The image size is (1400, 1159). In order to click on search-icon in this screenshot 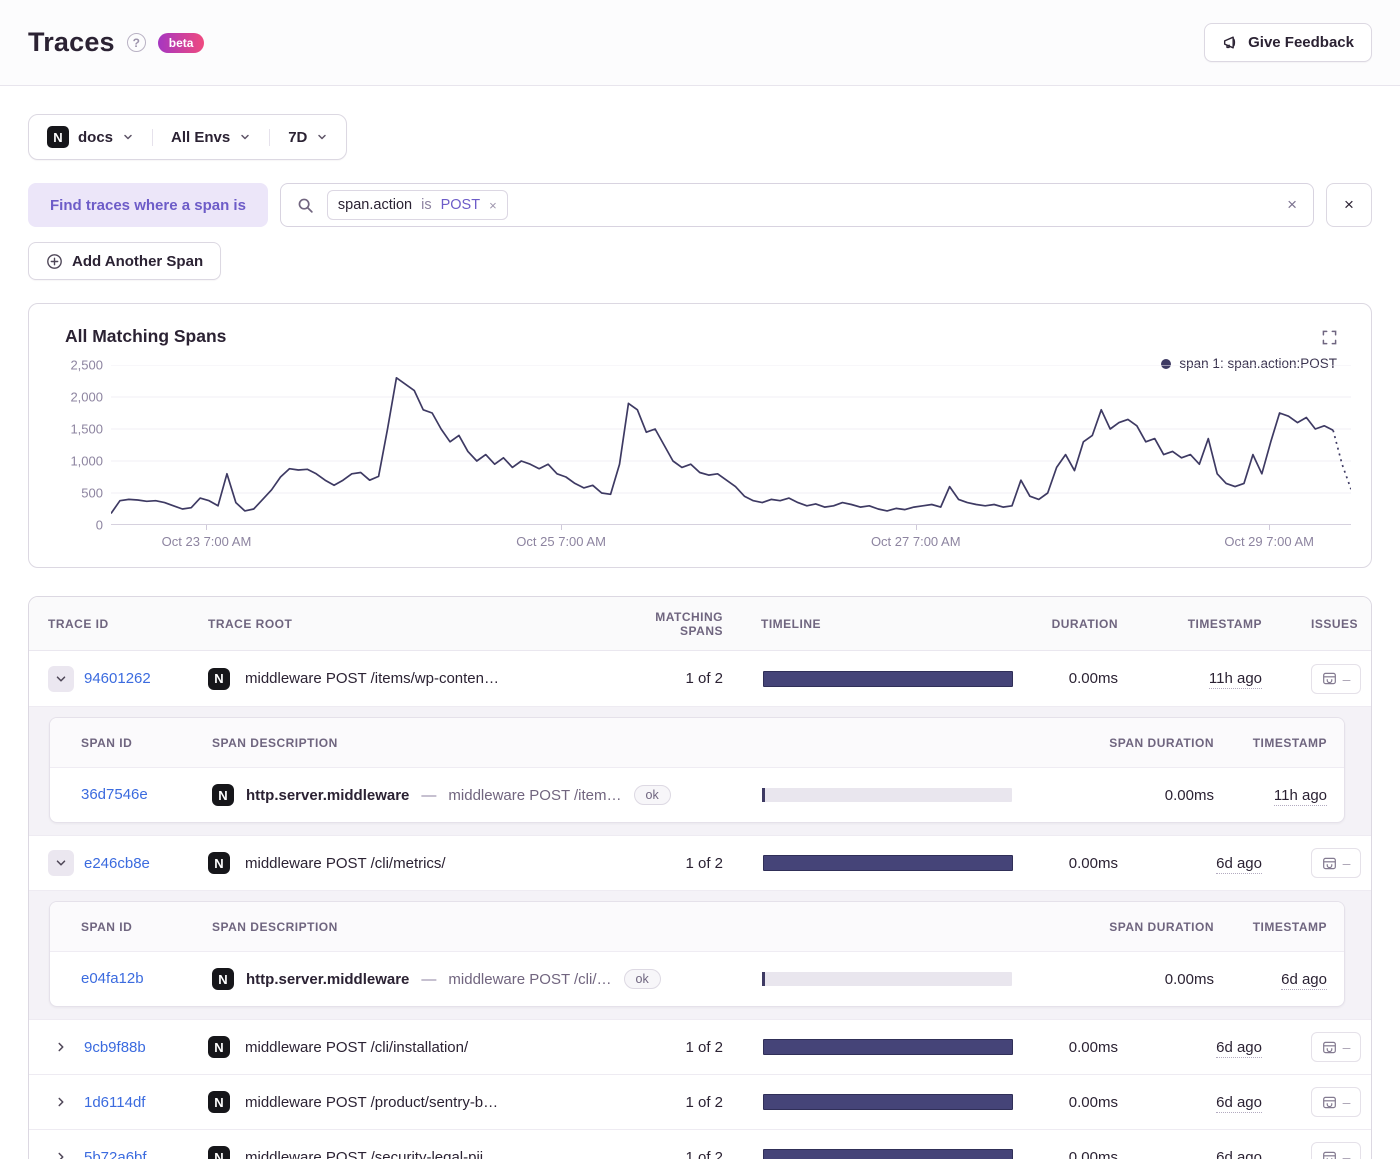, I will do `click(305, 205)`.